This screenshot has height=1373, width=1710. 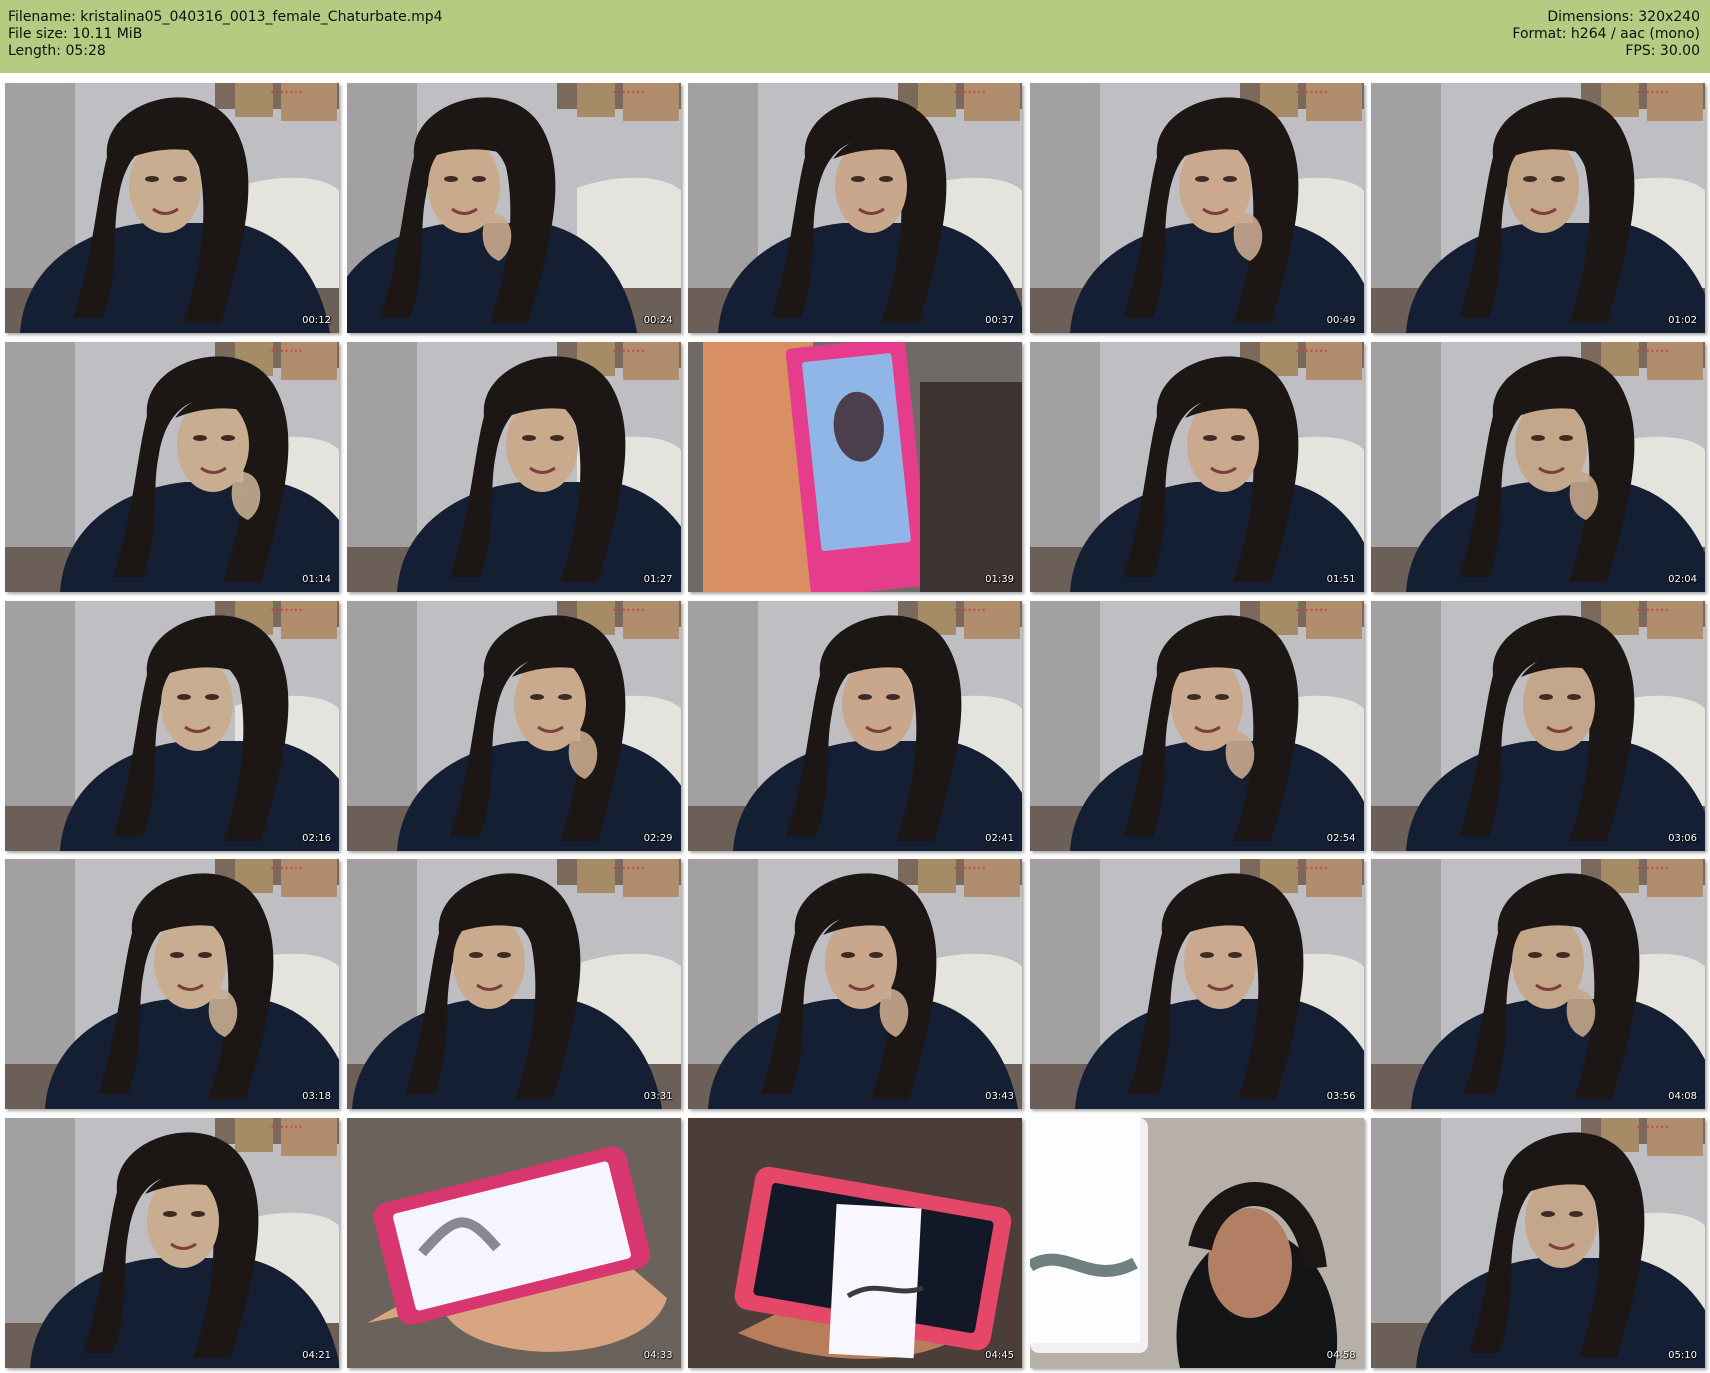 I want to click on video-thumbnail: ••••••• 04:08, so click(x=1538, y=984).